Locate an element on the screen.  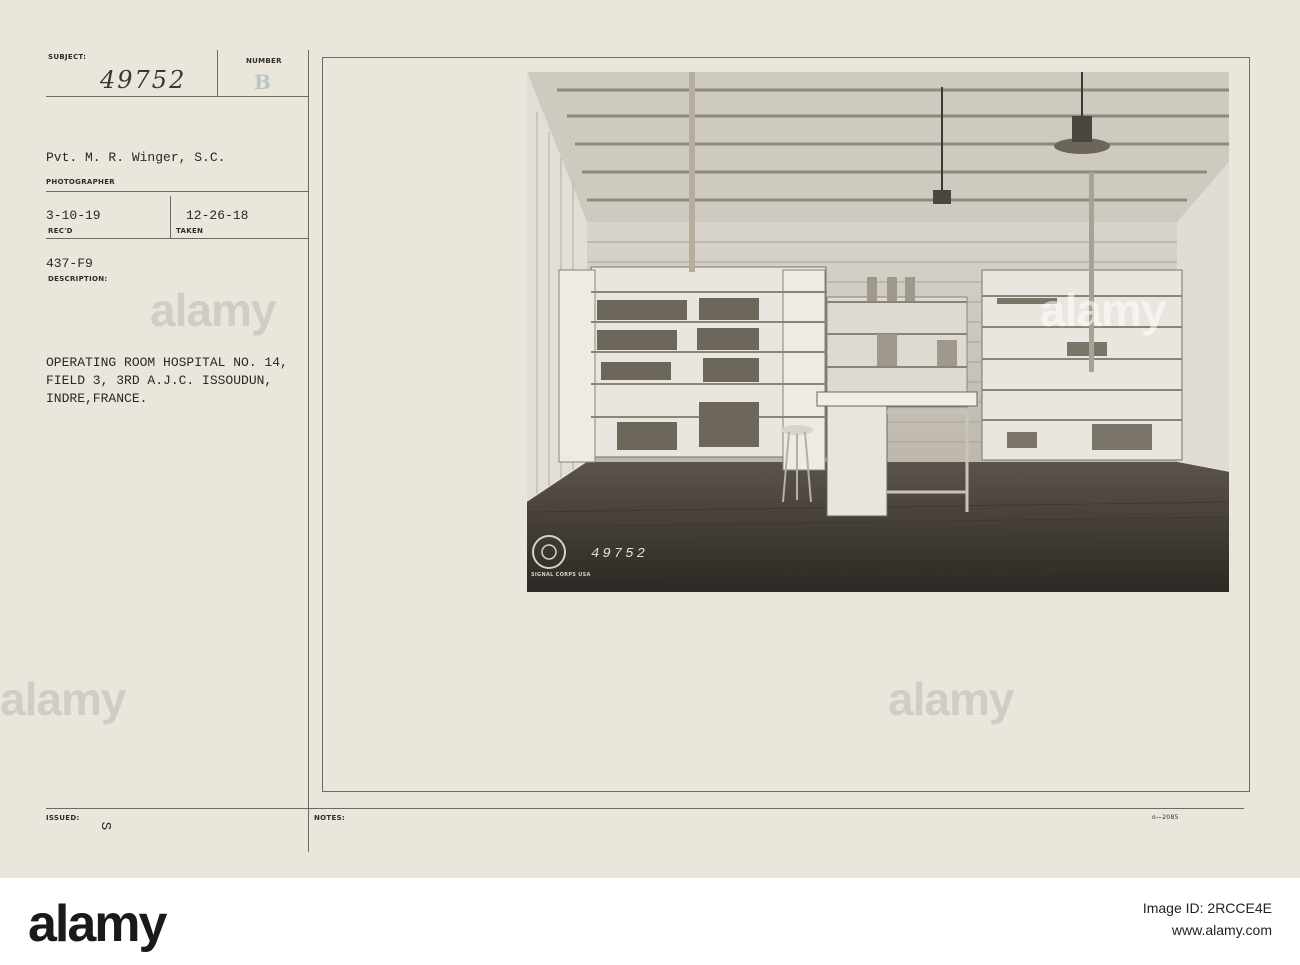
footer-site: www.alamy.com is located at coordinates (1222, 930).